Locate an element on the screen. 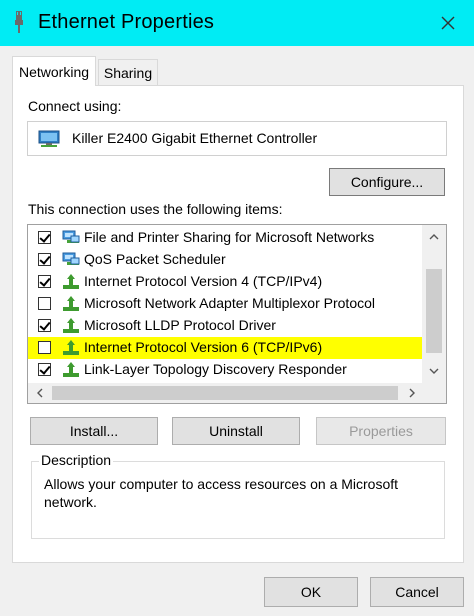  list-item: QoS Packet Scheduler is located at coordinates (225, 260).